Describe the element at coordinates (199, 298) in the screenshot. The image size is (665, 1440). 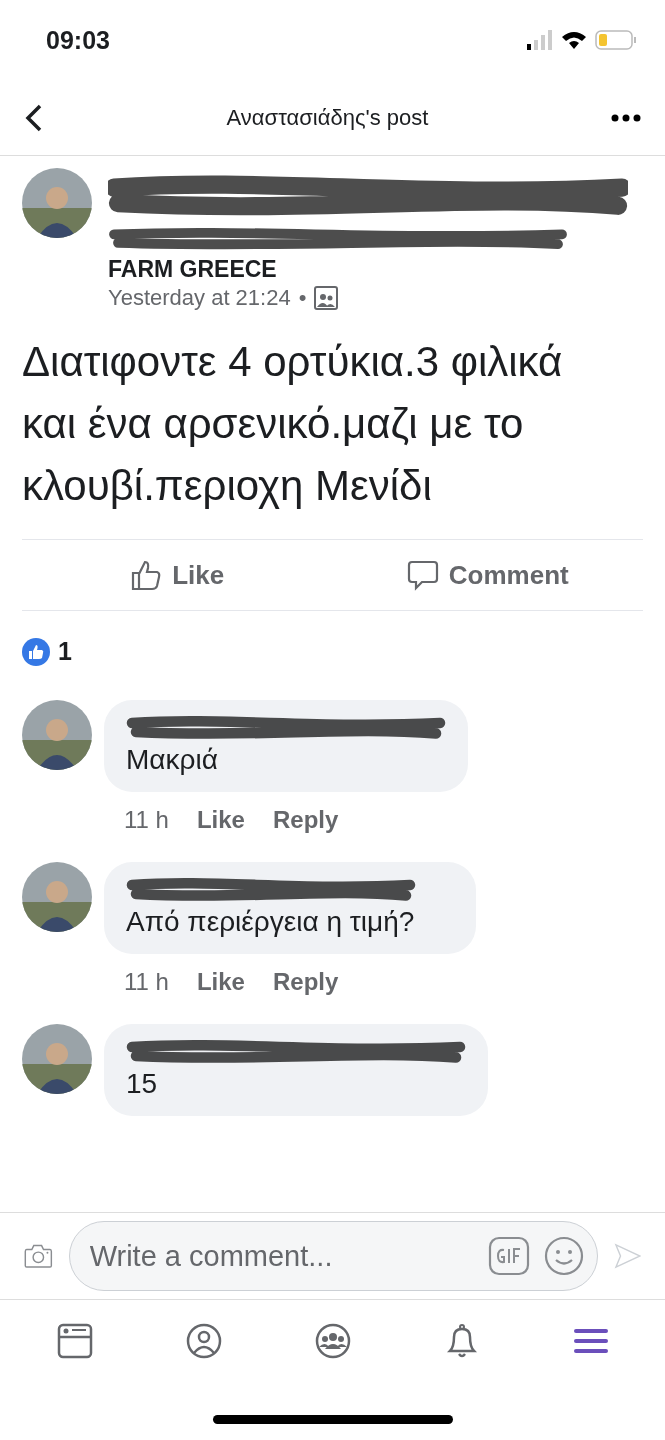
I see `post-time: Yesterday at 21:24` at that location.